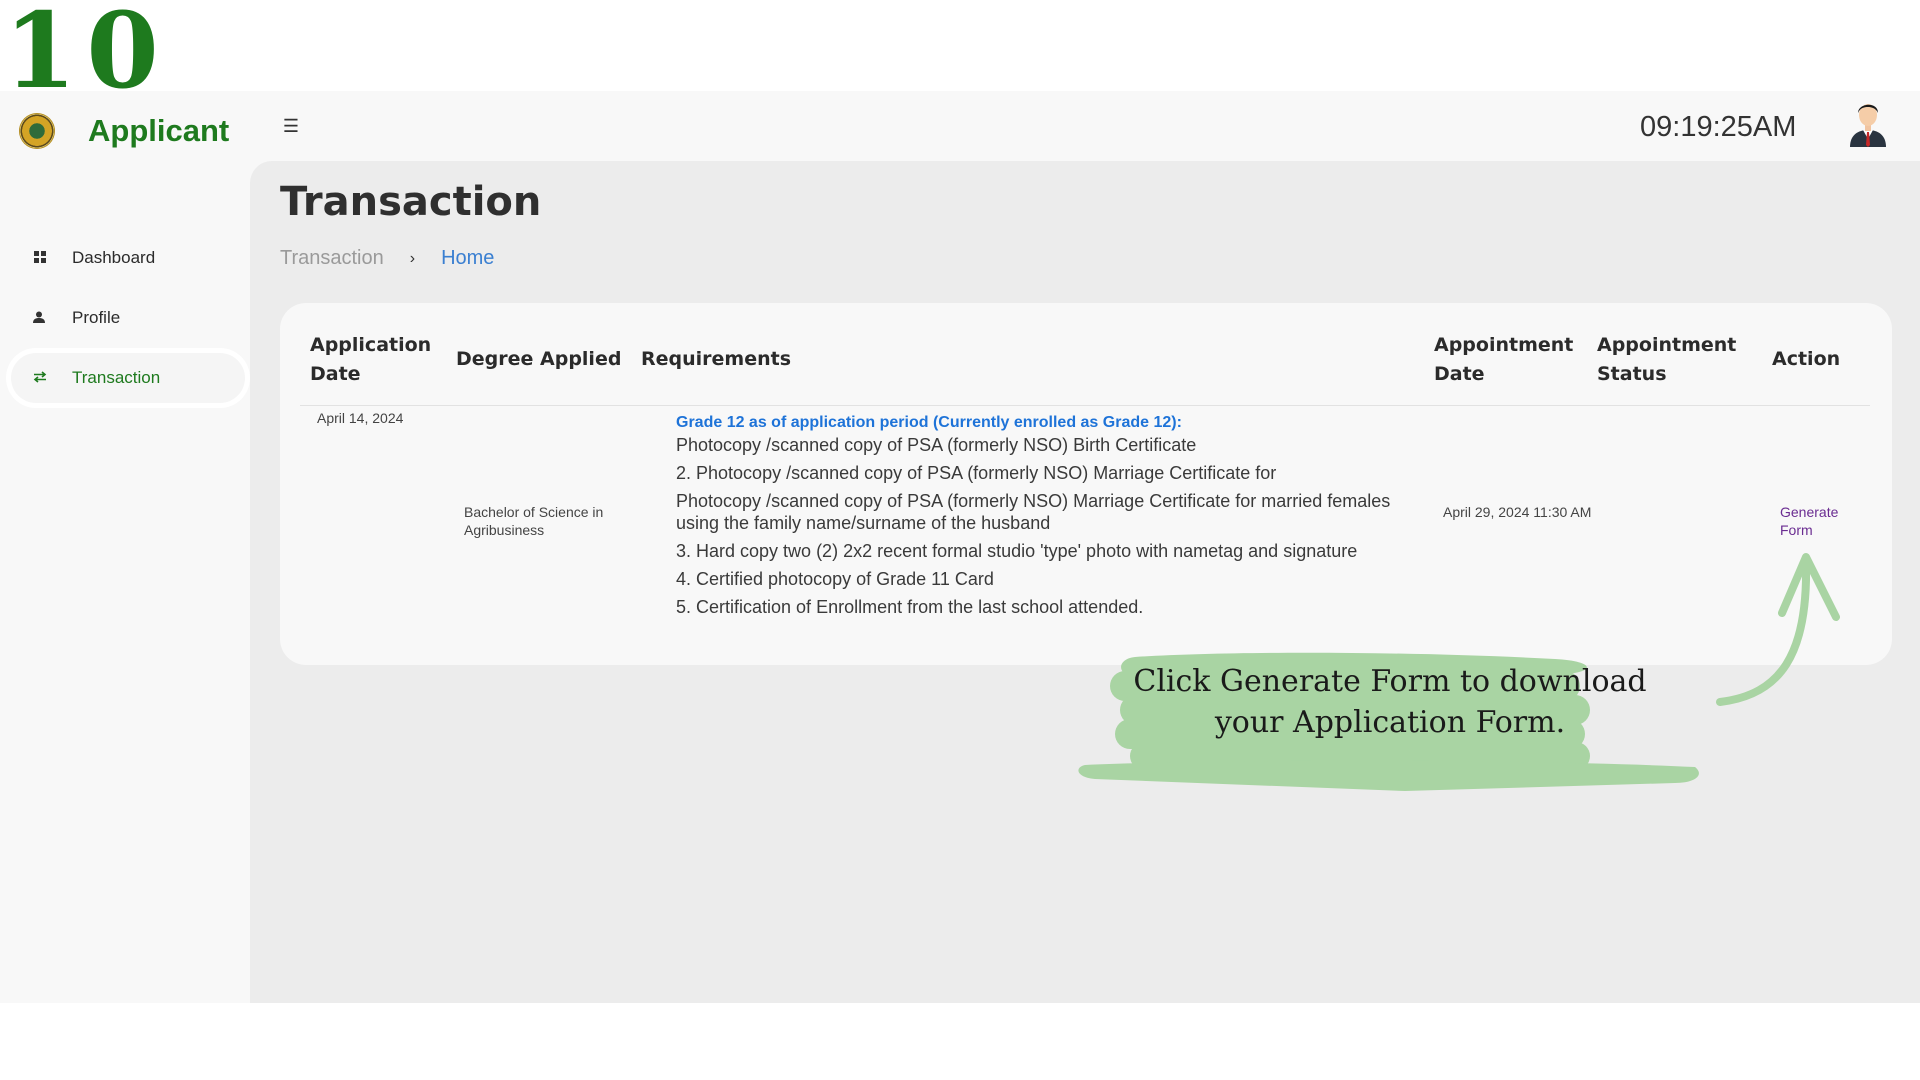 This screenshot has height=1080, width=1920. I want to click on app-title: Applicant, so click(159, 130).